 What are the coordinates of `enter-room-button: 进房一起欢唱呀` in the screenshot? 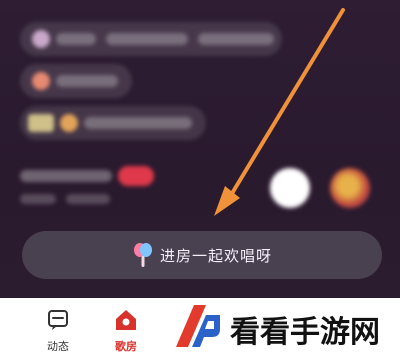 It's located at (202, 255).